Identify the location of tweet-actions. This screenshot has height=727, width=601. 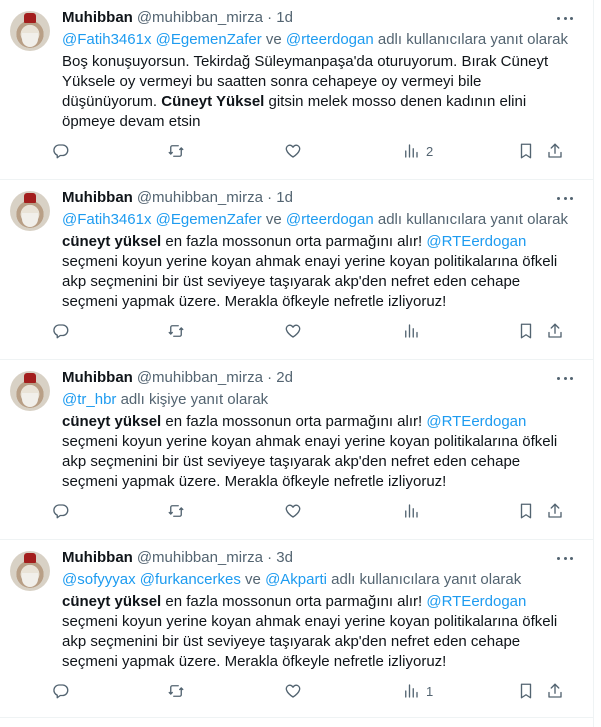
(317, 511).